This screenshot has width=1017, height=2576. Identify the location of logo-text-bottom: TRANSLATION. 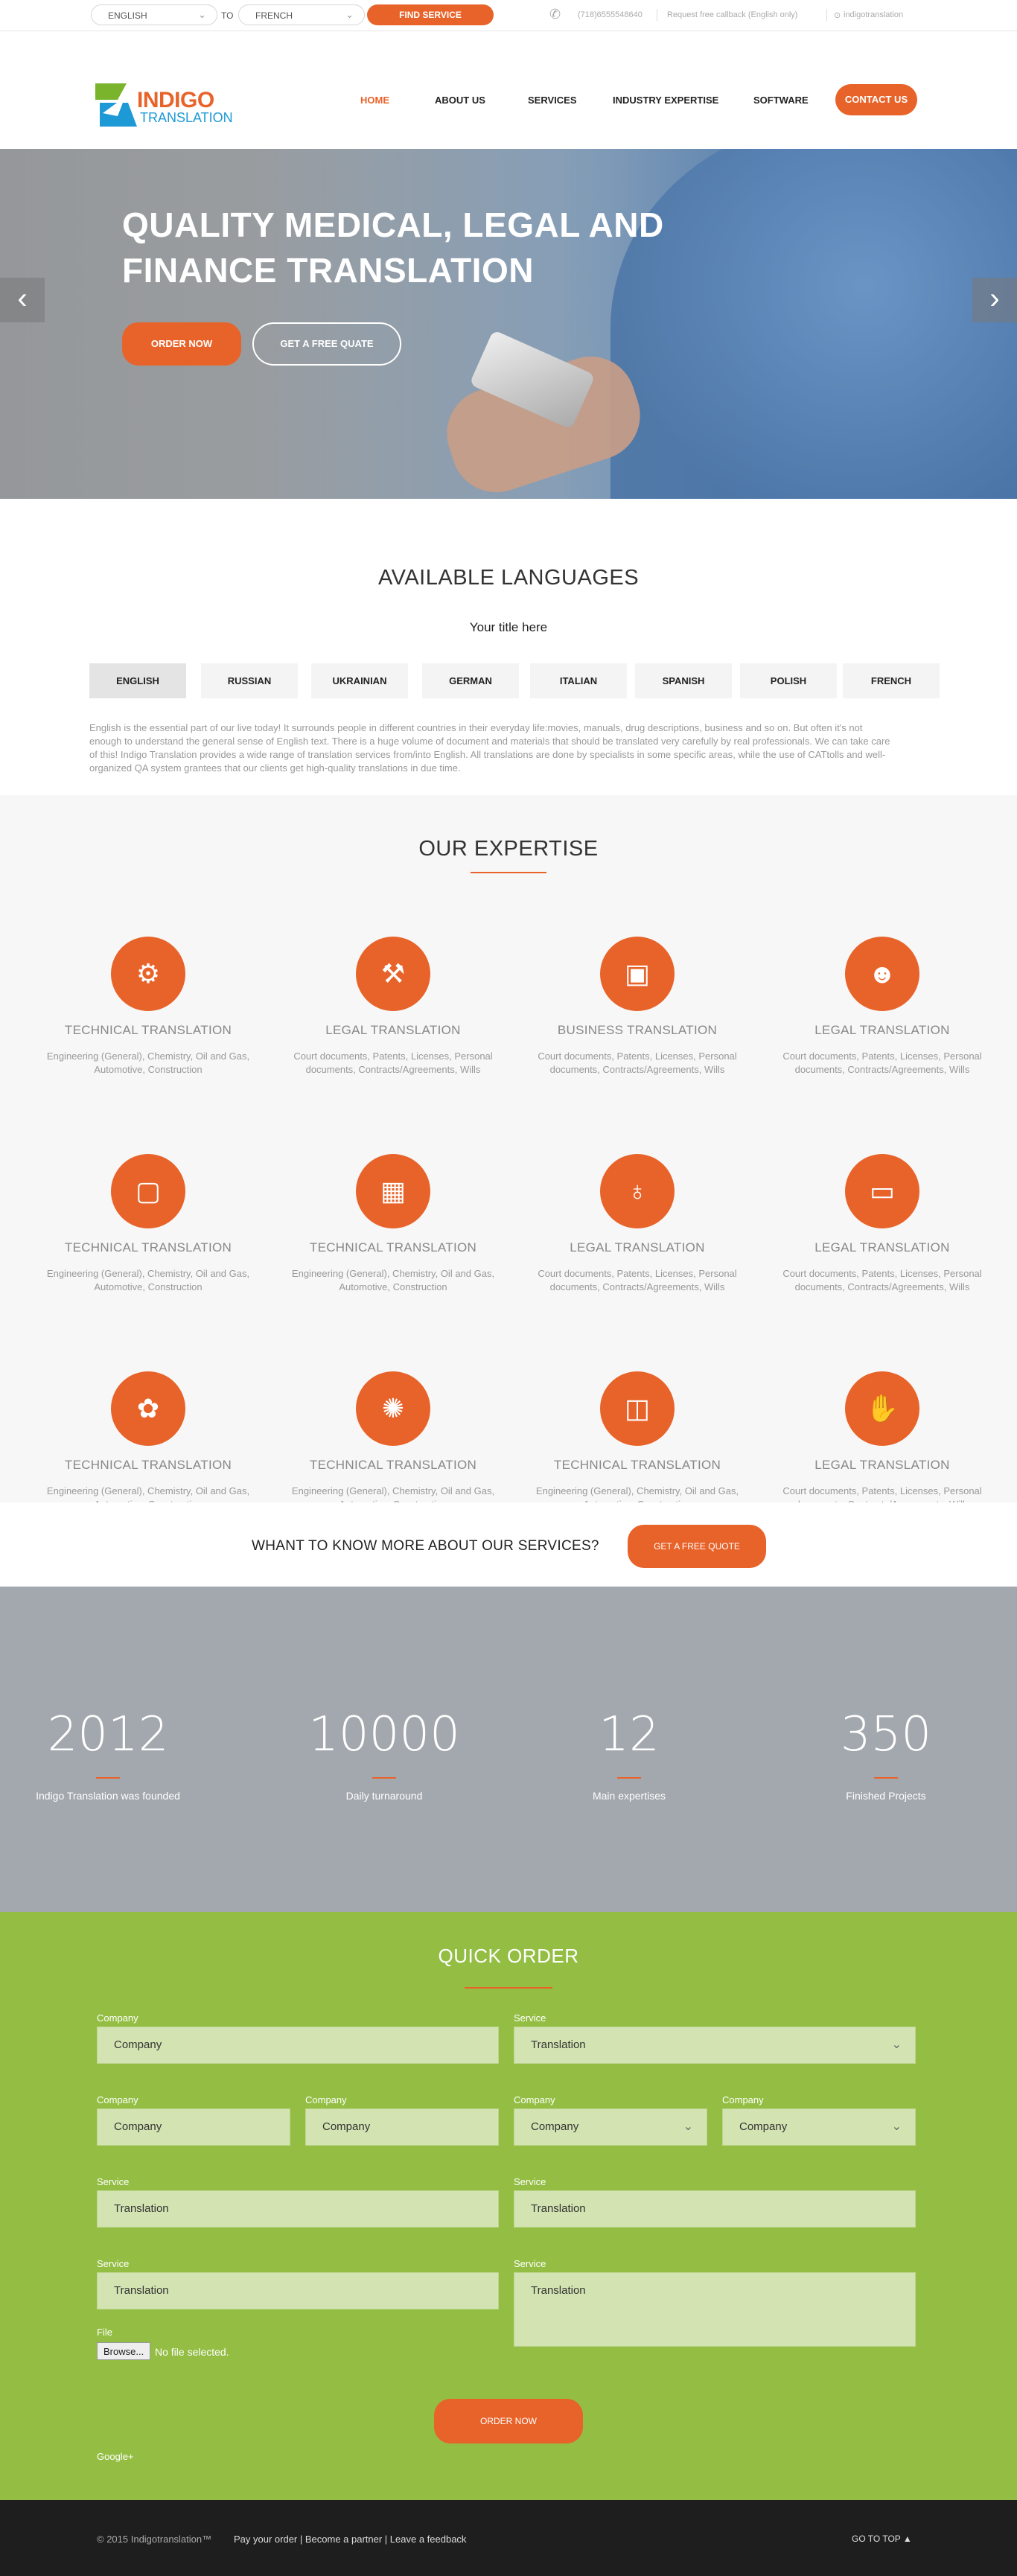
(186, 117).